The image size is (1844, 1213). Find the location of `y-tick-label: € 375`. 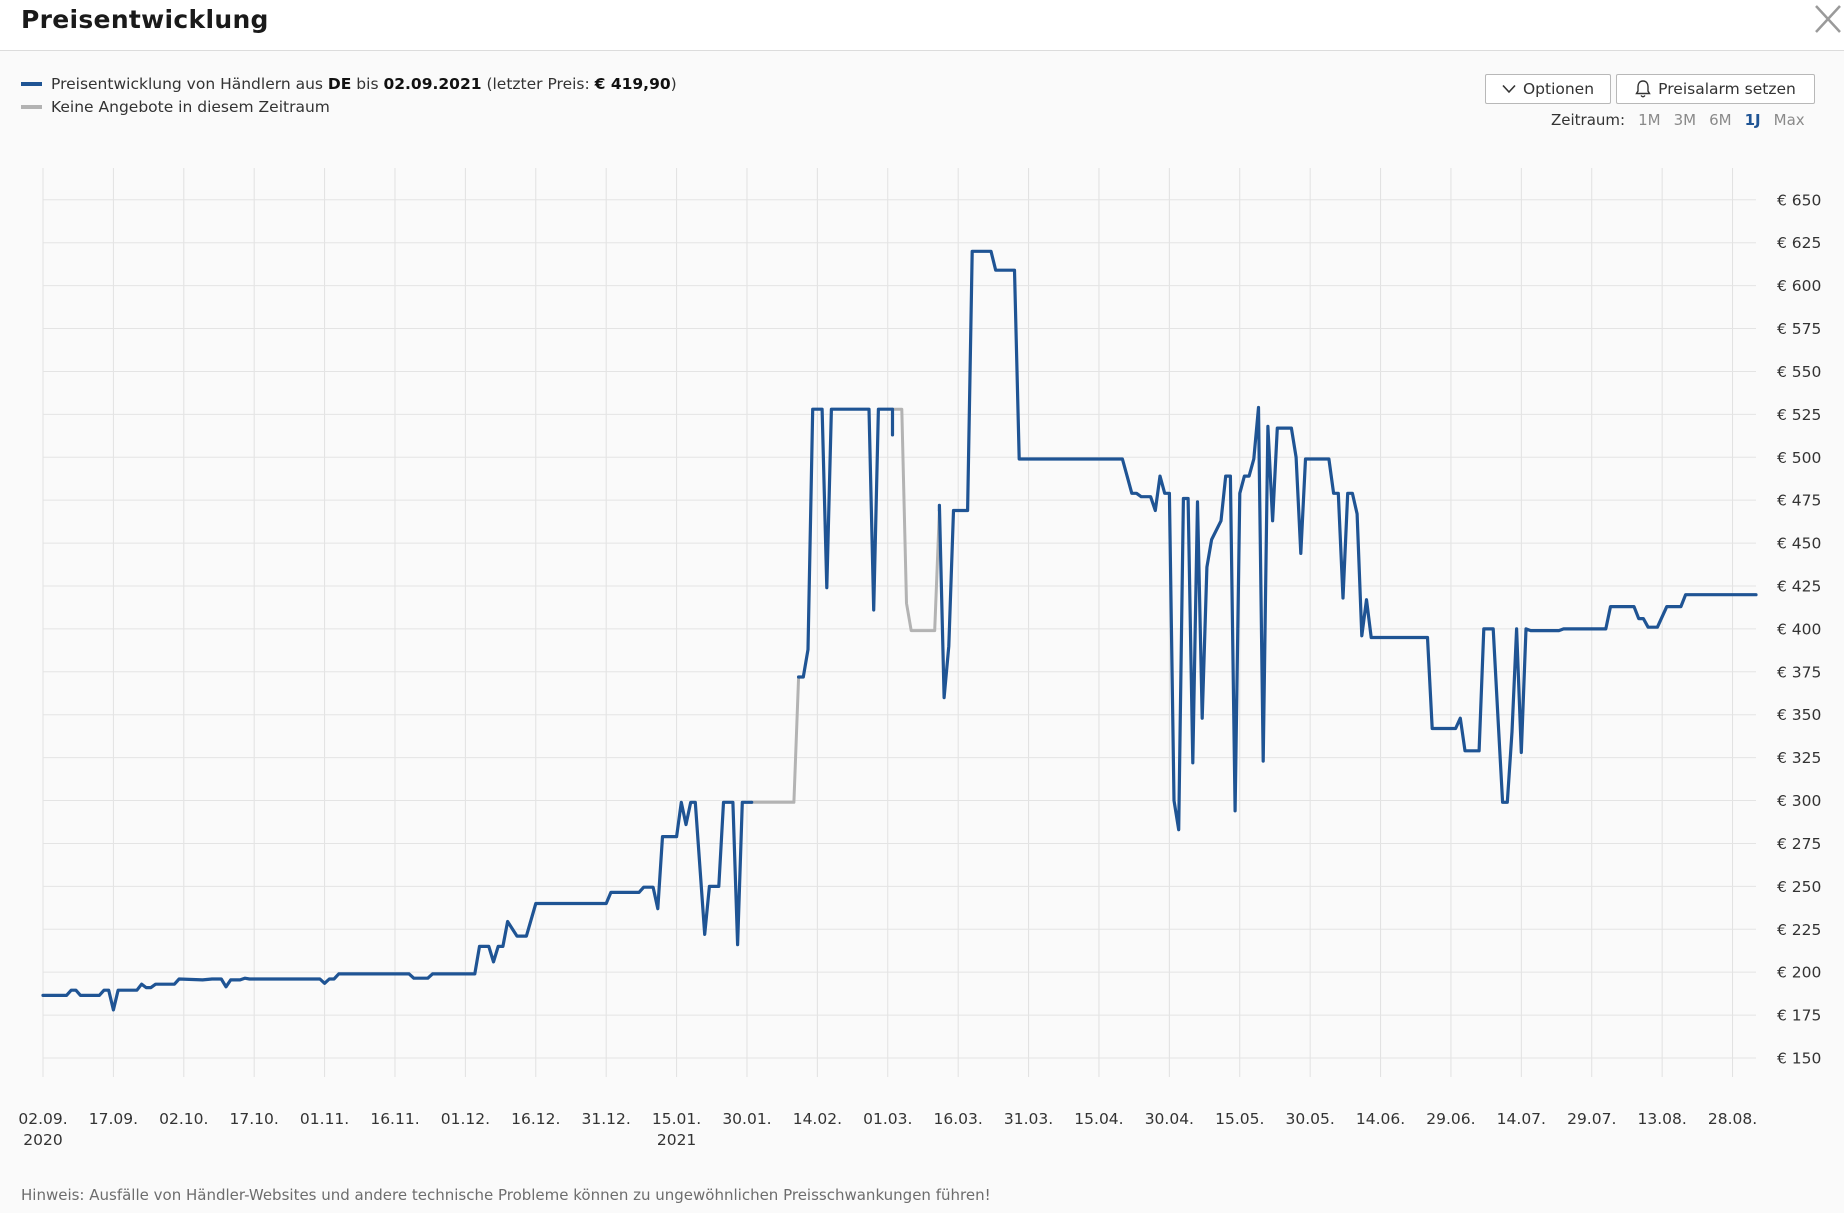

y-tick-label: € 375 is located at coordinates (1799, 672).